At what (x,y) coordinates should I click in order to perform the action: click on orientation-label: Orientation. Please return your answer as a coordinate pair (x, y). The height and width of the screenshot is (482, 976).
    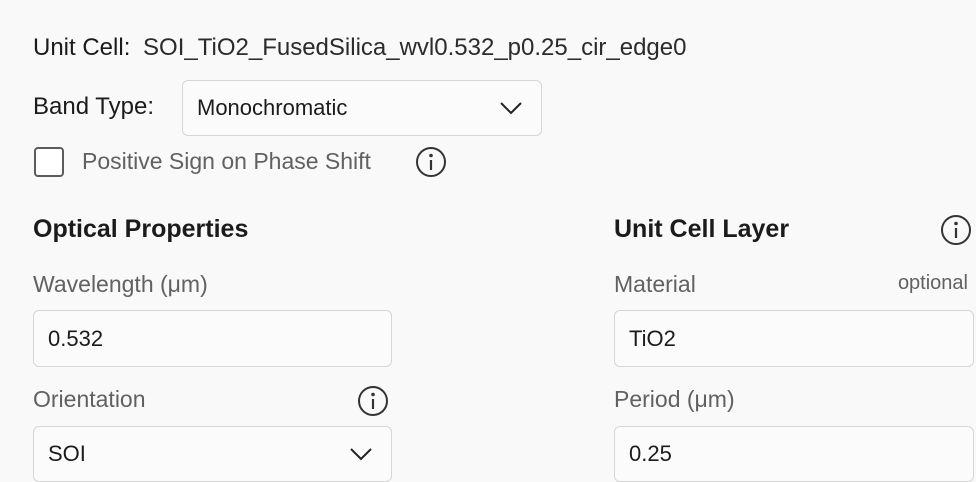
    Looking at the image, I should click on (89, 399).